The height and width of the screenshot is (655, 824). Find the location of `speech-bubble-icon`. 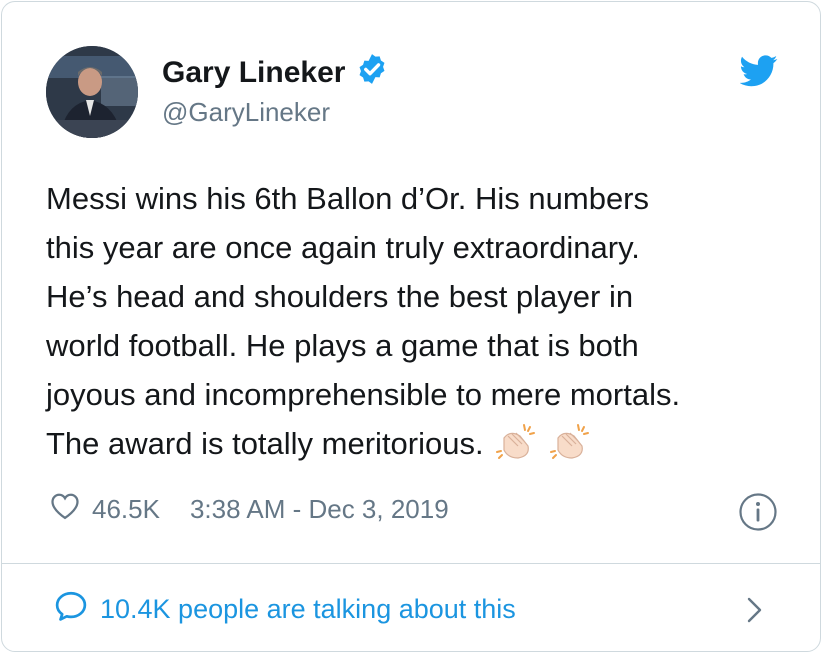

speech-bubble-icon is located at coordinates (71, 609).